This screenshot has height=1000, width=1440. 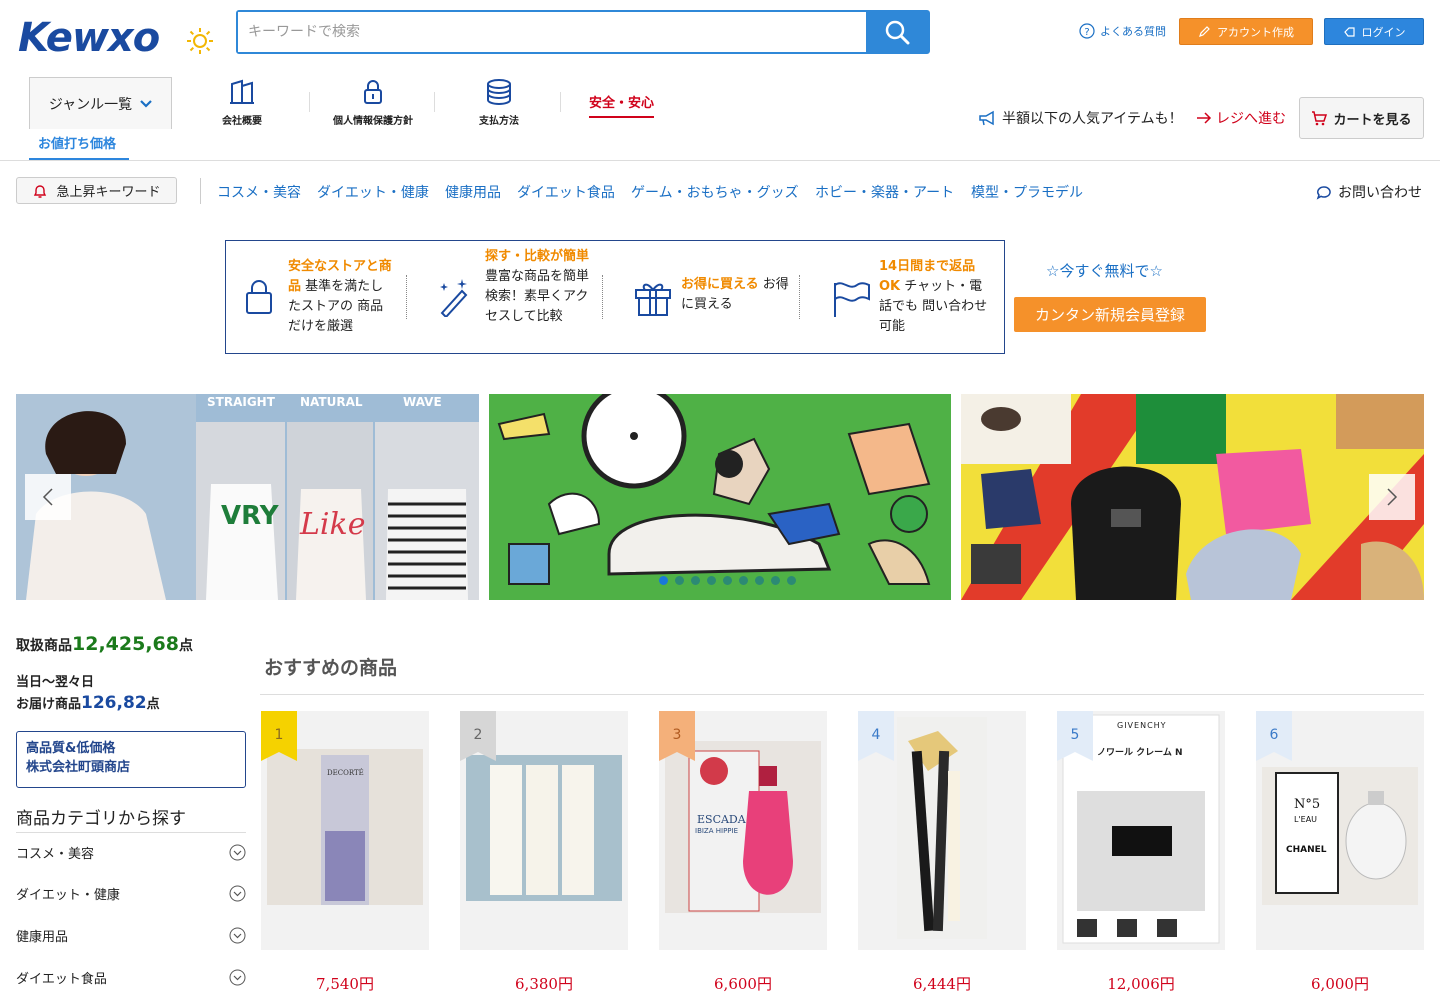 I want to click on banner-label: NATURAL, so click(x=331, y=402).